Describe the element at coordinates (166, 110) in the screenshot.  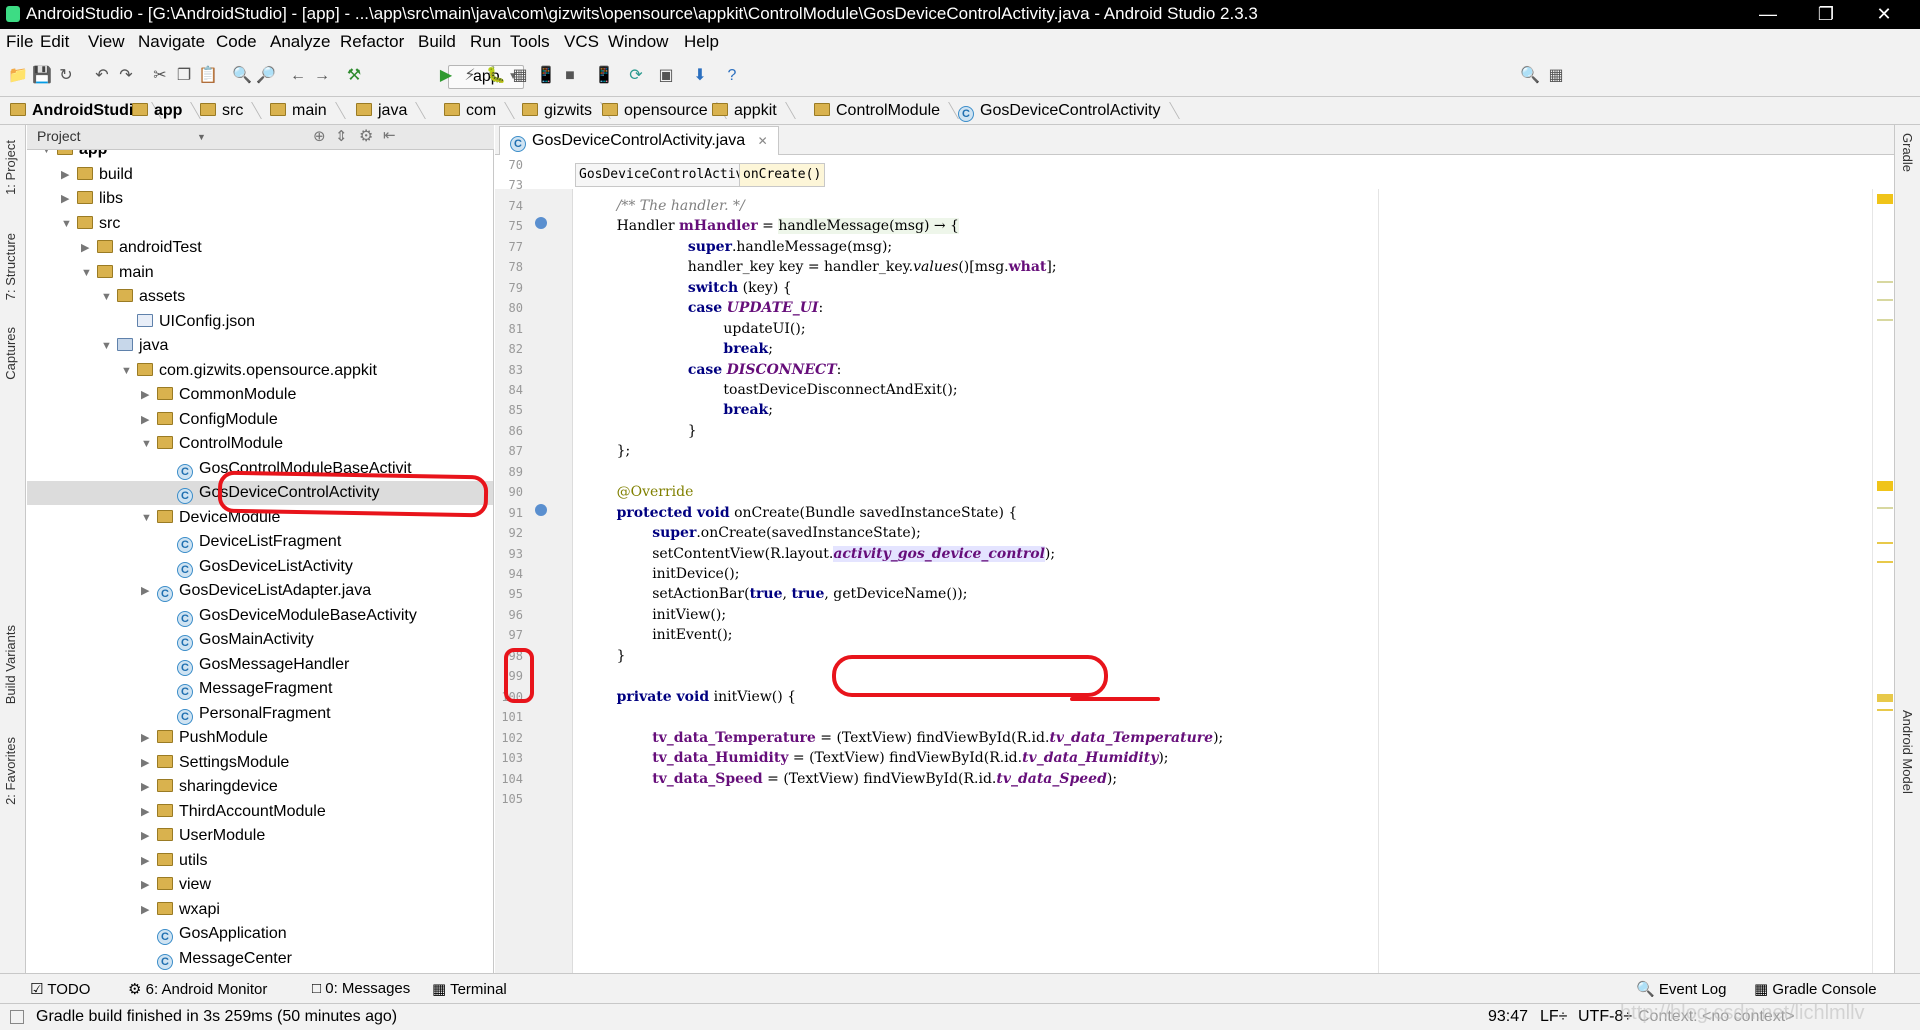
I see `breadcrumb-app: app` at that location.